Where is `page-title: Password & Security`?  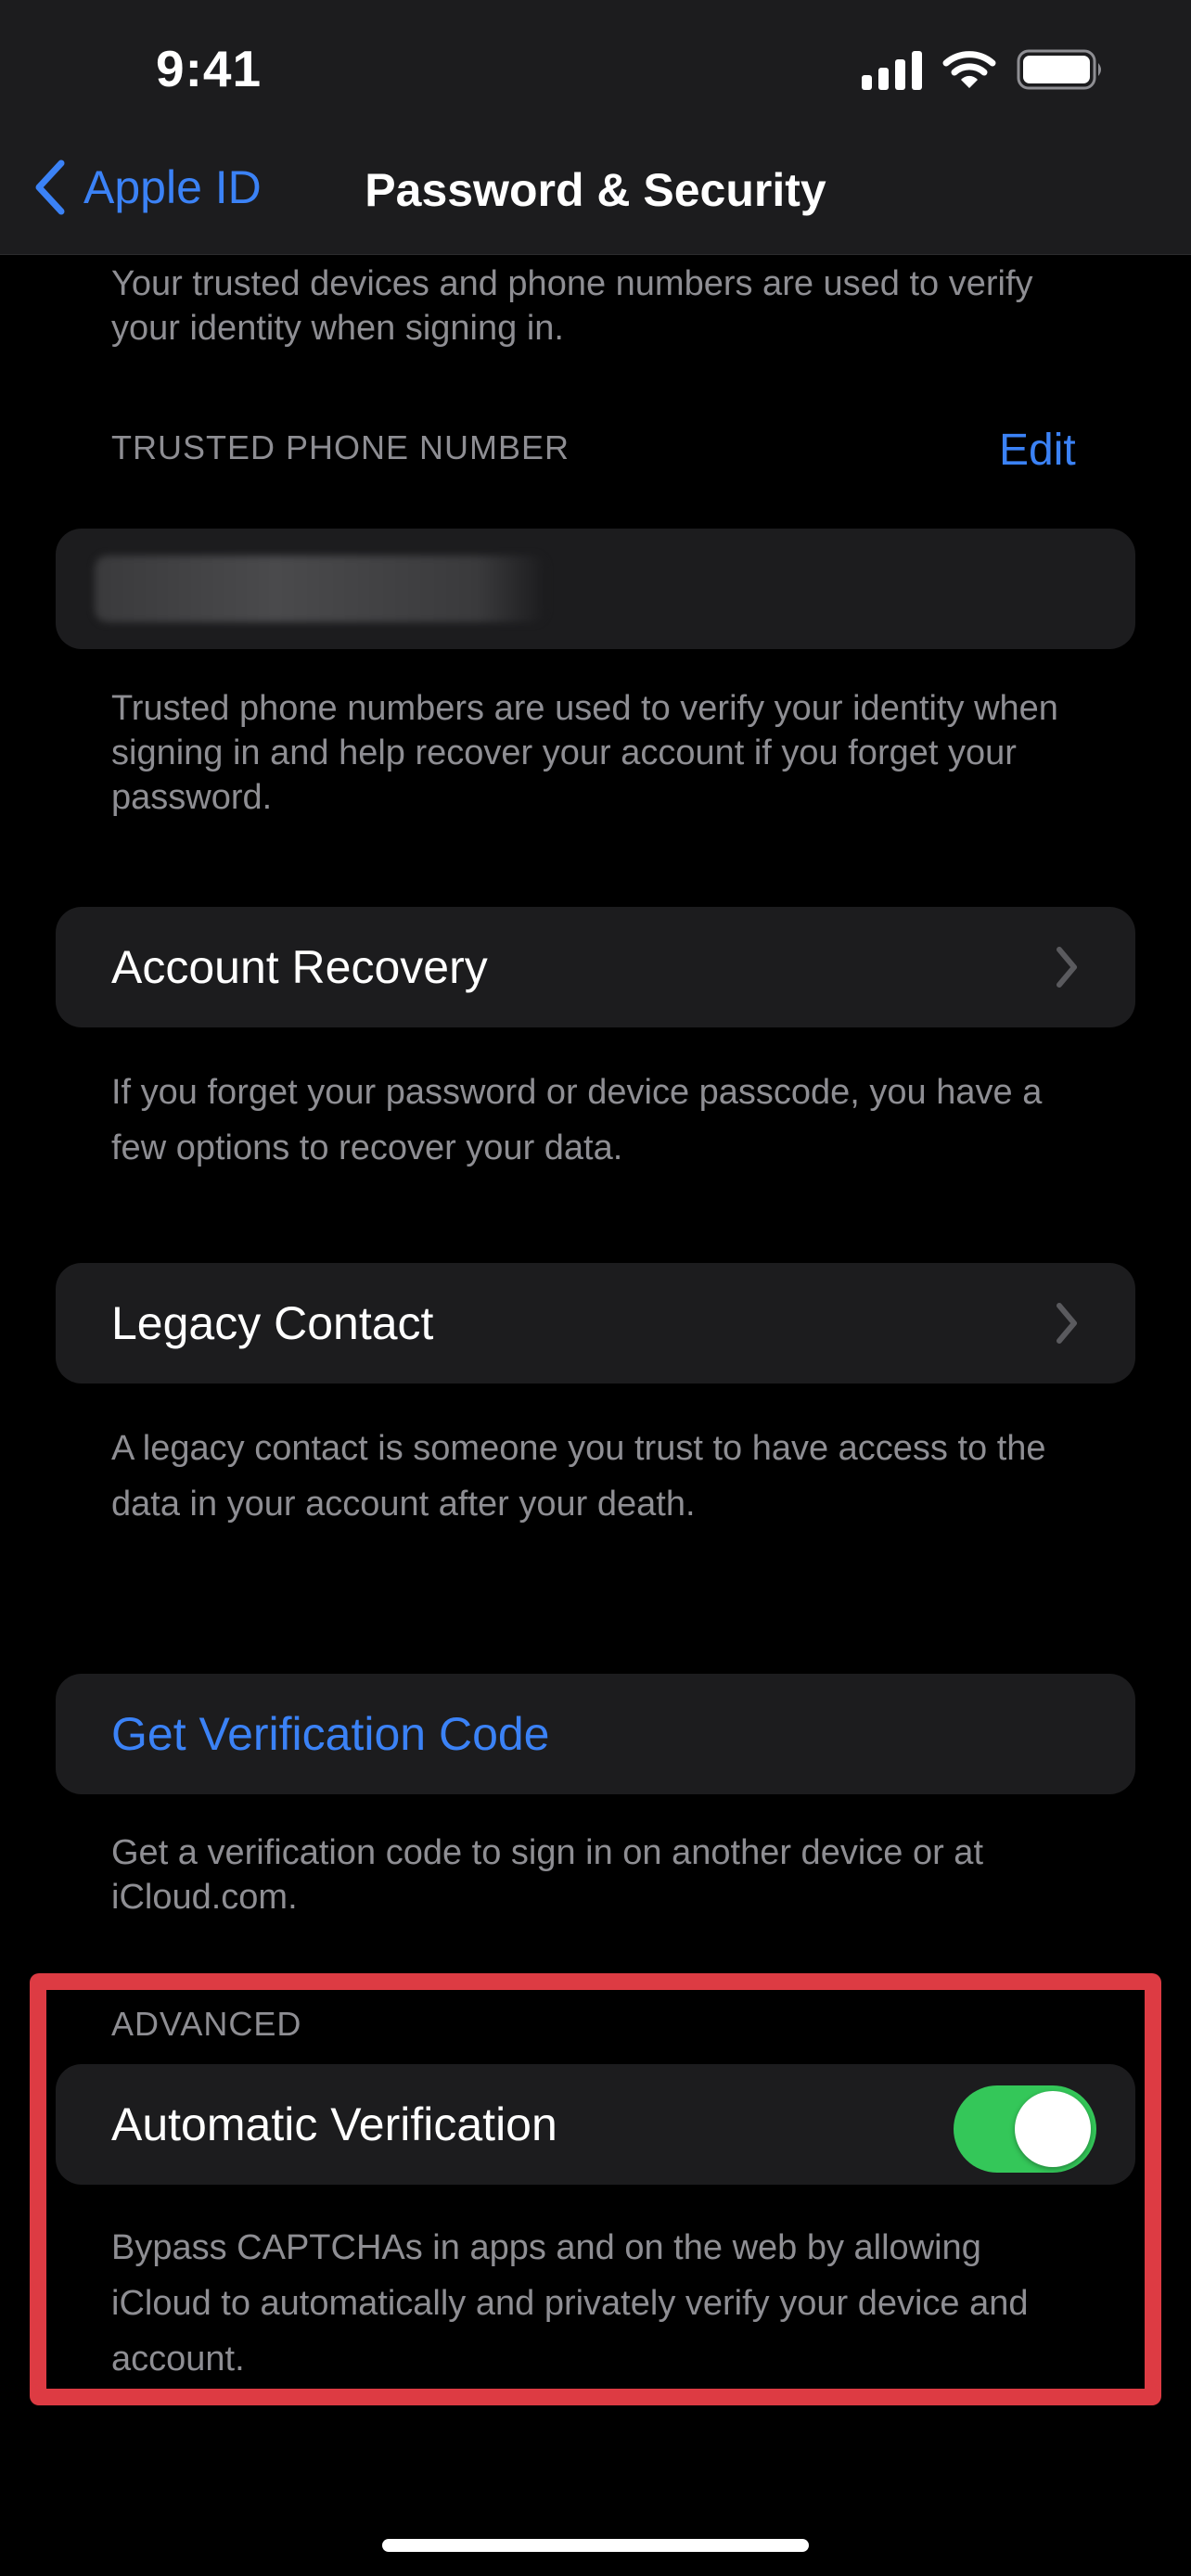
page-title: Password & Security is located at coordinates (595, 190).